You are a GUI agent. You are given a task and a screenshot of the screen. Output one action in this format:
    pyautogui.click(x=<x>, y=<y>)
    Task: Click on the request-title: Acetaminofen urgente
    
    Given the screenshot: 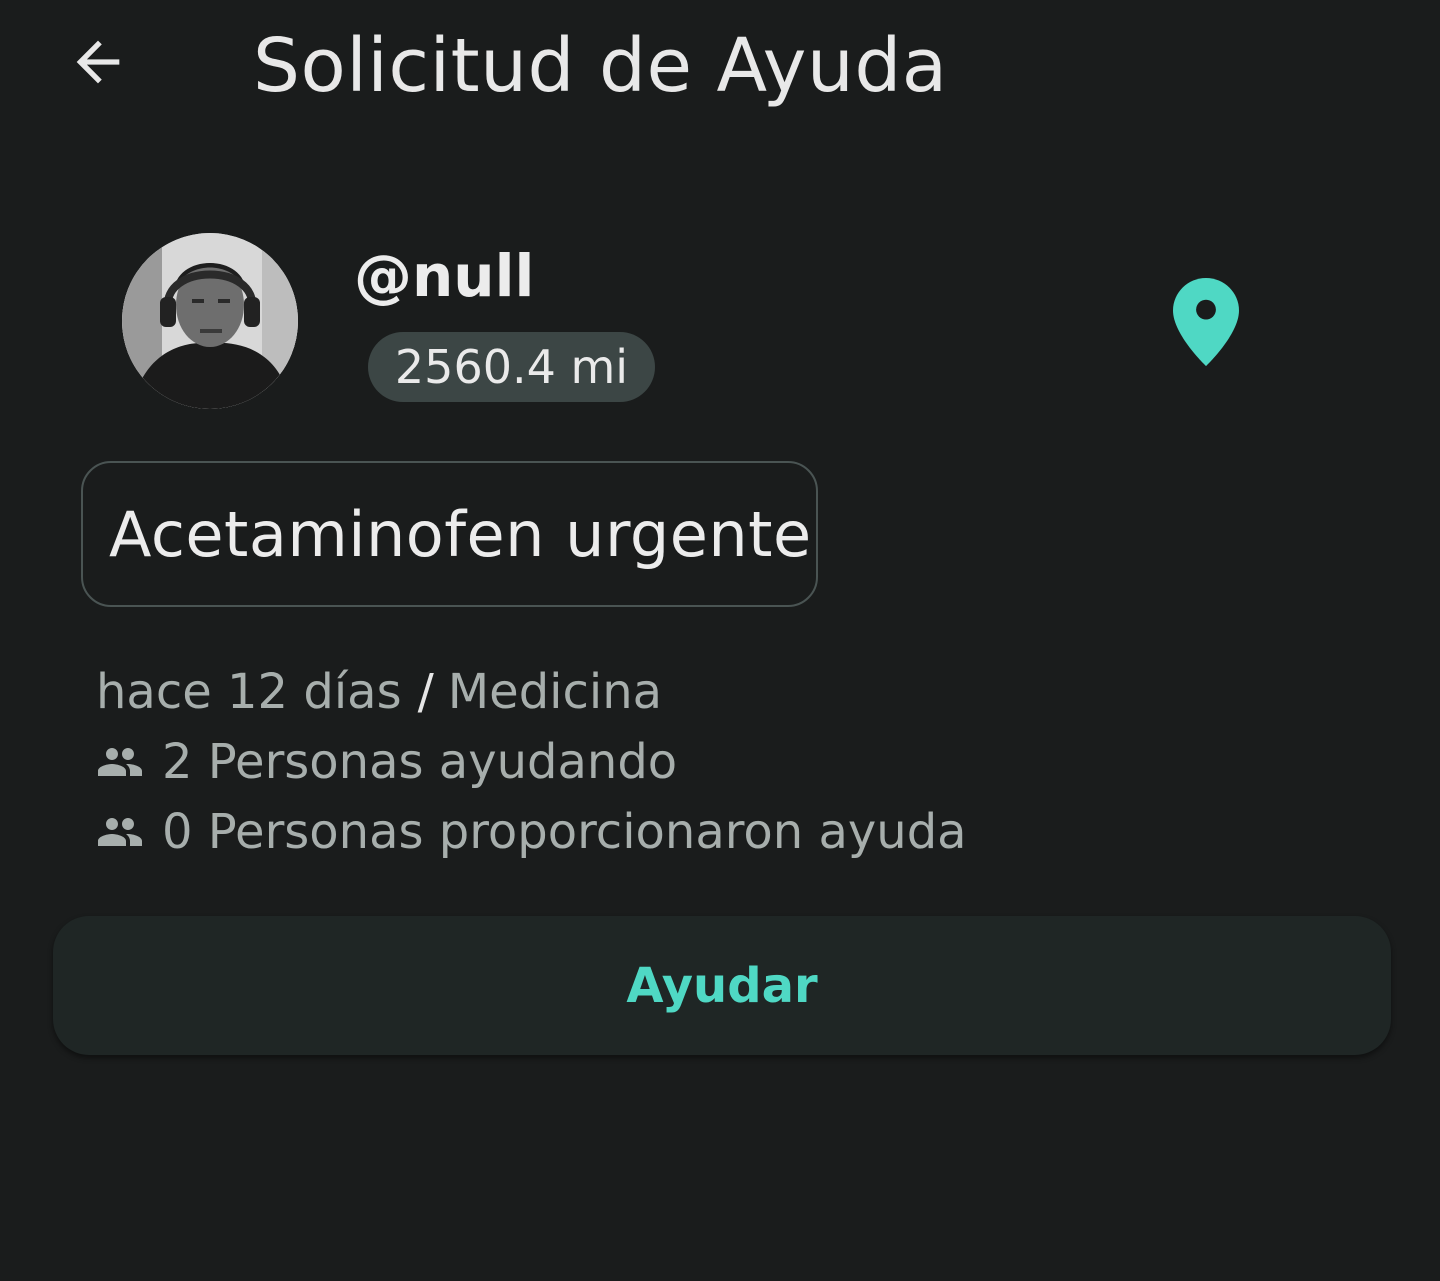 What is the action you would take?
    pyautogui.click(x=460, y=534)
    